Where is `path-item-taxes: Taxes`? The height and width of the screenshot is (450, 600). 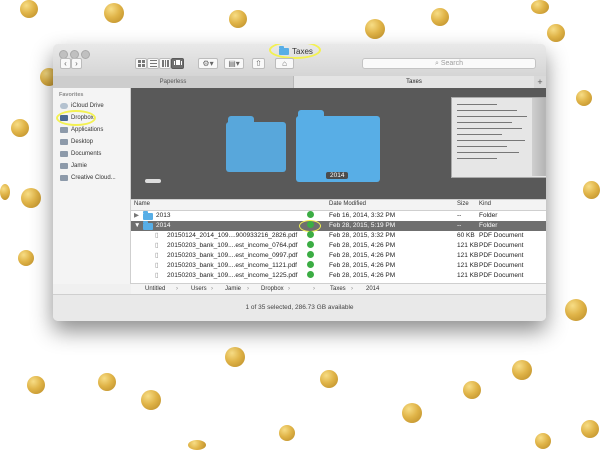
path-item-taxes: Taxes is located at coordinates (338, 289).